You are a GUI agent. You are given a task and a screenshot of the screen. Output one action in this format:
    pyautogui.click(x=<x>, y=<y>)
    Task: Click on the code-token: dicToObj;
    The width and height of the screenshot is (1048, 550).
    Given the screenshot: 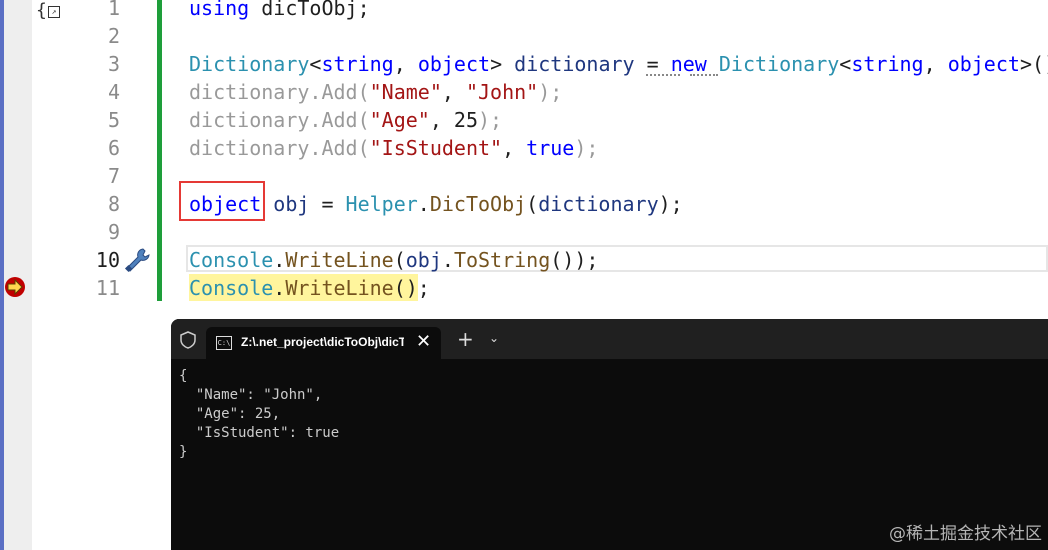 What is the action you would take?
    pyautogui.click(x=309, y=10)
    